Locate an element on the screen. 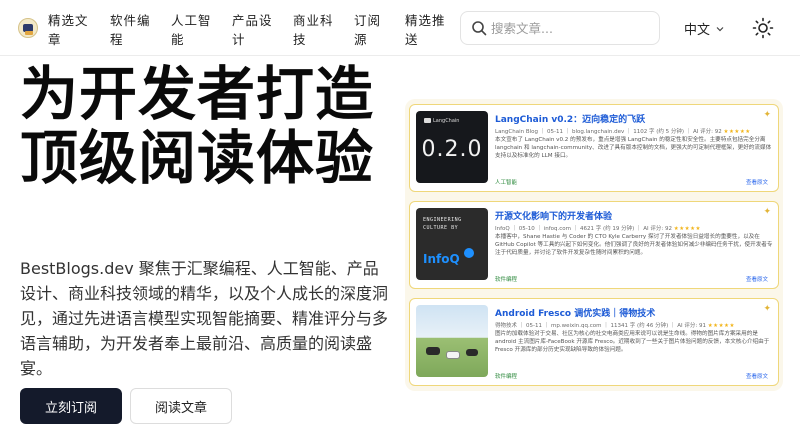  hero-title: 为开发者打造顶级阅读体验 is located at coordinates (197, 126).